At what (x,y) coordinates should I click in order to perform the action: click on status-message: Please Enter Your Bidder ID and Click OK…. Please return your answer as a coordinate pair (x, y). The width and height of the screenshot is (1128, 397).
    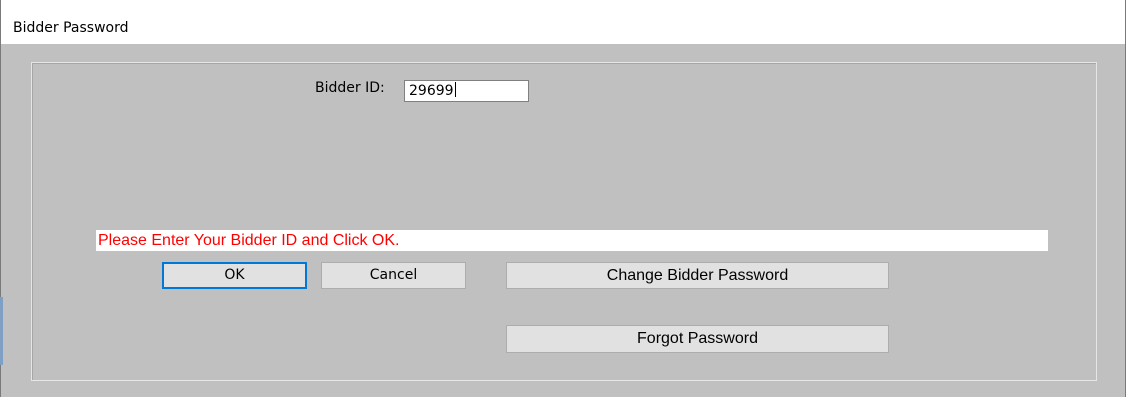
    Looking at the image, I should click on (572, 240).